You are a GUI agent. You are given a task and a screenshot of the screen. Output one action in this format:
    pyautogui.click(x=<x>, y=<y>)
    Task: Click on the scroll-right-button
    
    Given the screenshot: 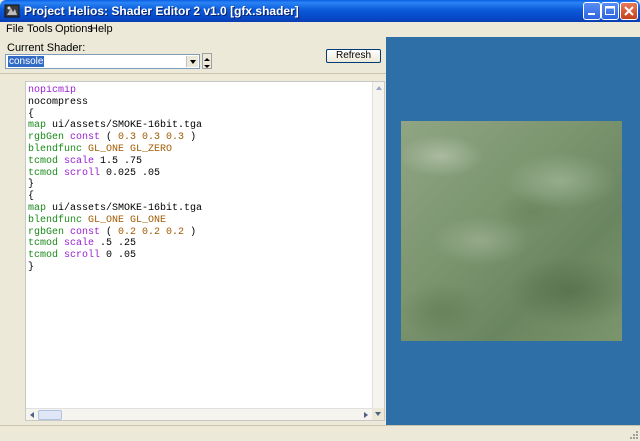 What is the action you would take?
    pyautogui.click(x=366, y=415)
    